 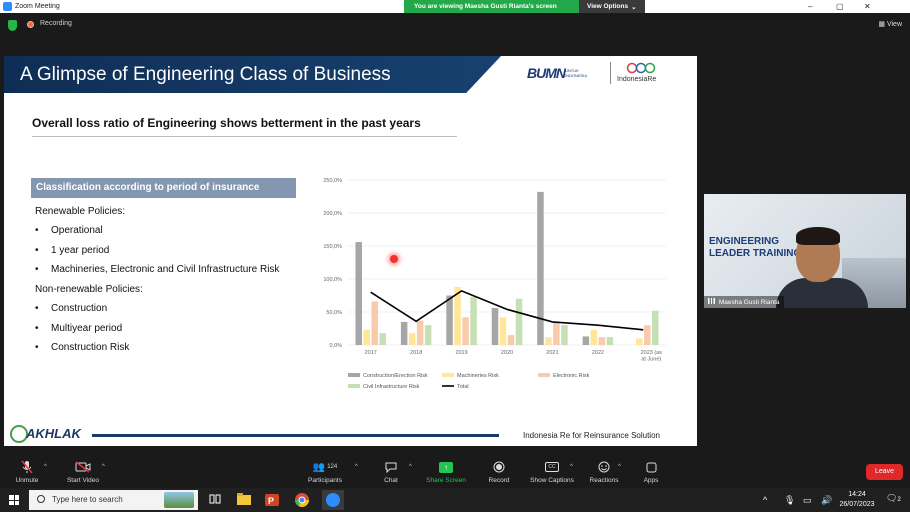 I want to click on participants-button: 👥 124 Participants, so click(x=325, y=471).